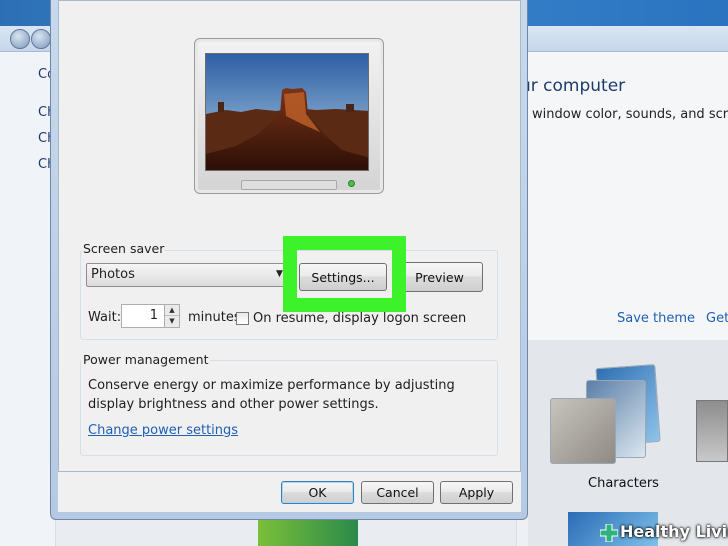  What do you see at coordinates (583, 431) in the screenshot?
I see `theme-characters` at bounding box center [583, 431].